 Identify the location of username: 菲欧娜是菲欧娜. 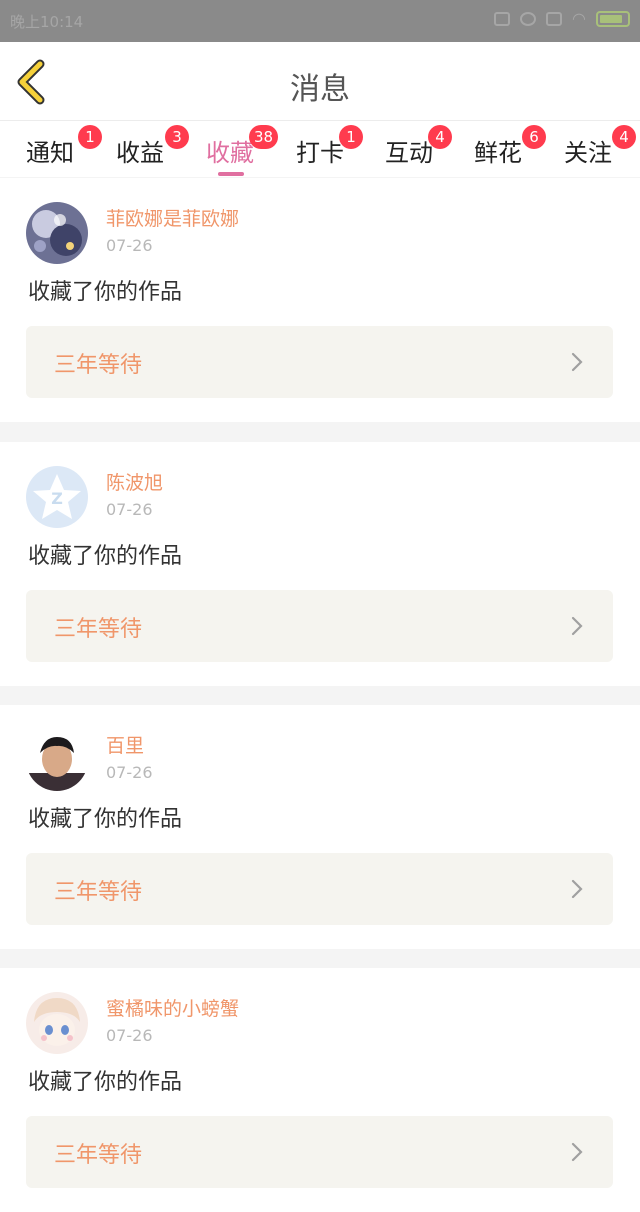
(172, 217).